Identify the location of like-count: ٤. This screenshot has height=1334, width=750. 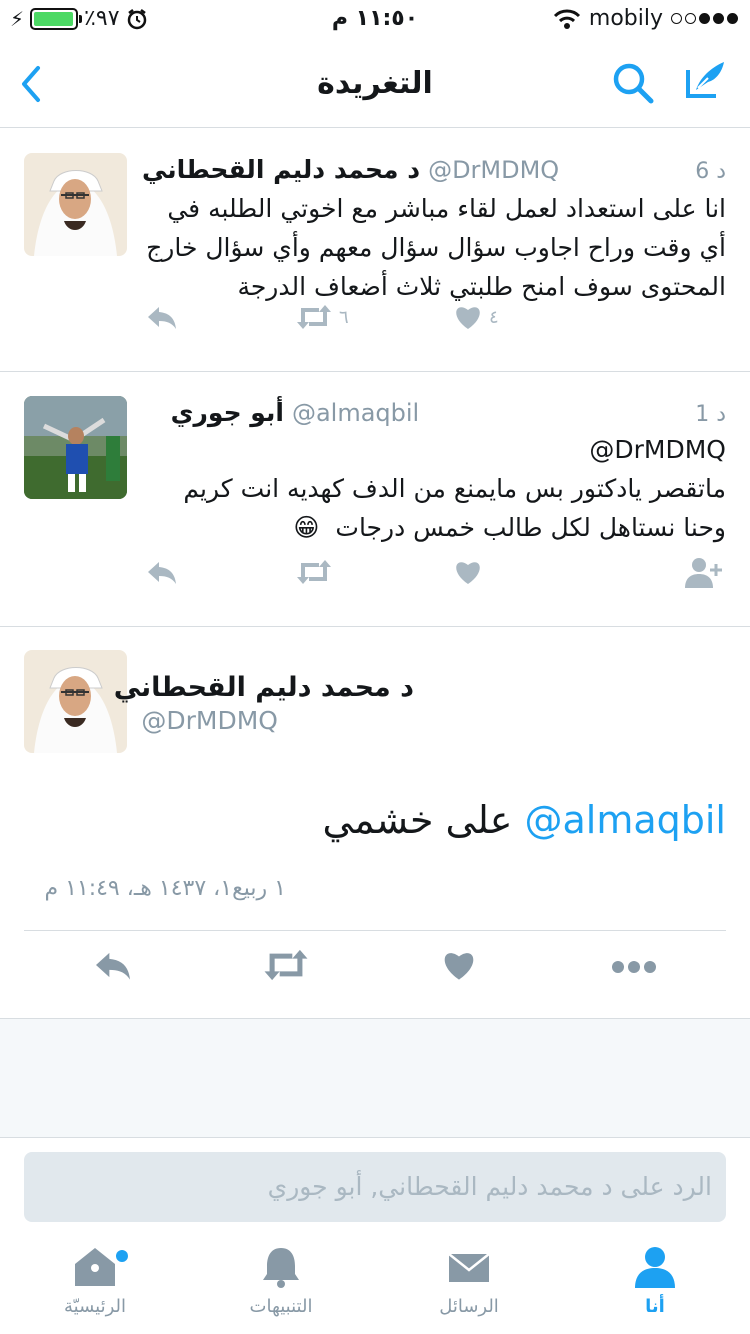
(494, 317).